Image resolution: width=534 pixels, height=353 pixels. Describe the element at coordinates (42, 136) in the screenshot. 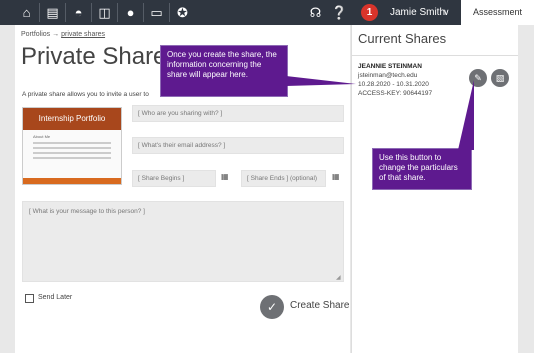

I see `thumbnail-subtitle: About Me` at that location.